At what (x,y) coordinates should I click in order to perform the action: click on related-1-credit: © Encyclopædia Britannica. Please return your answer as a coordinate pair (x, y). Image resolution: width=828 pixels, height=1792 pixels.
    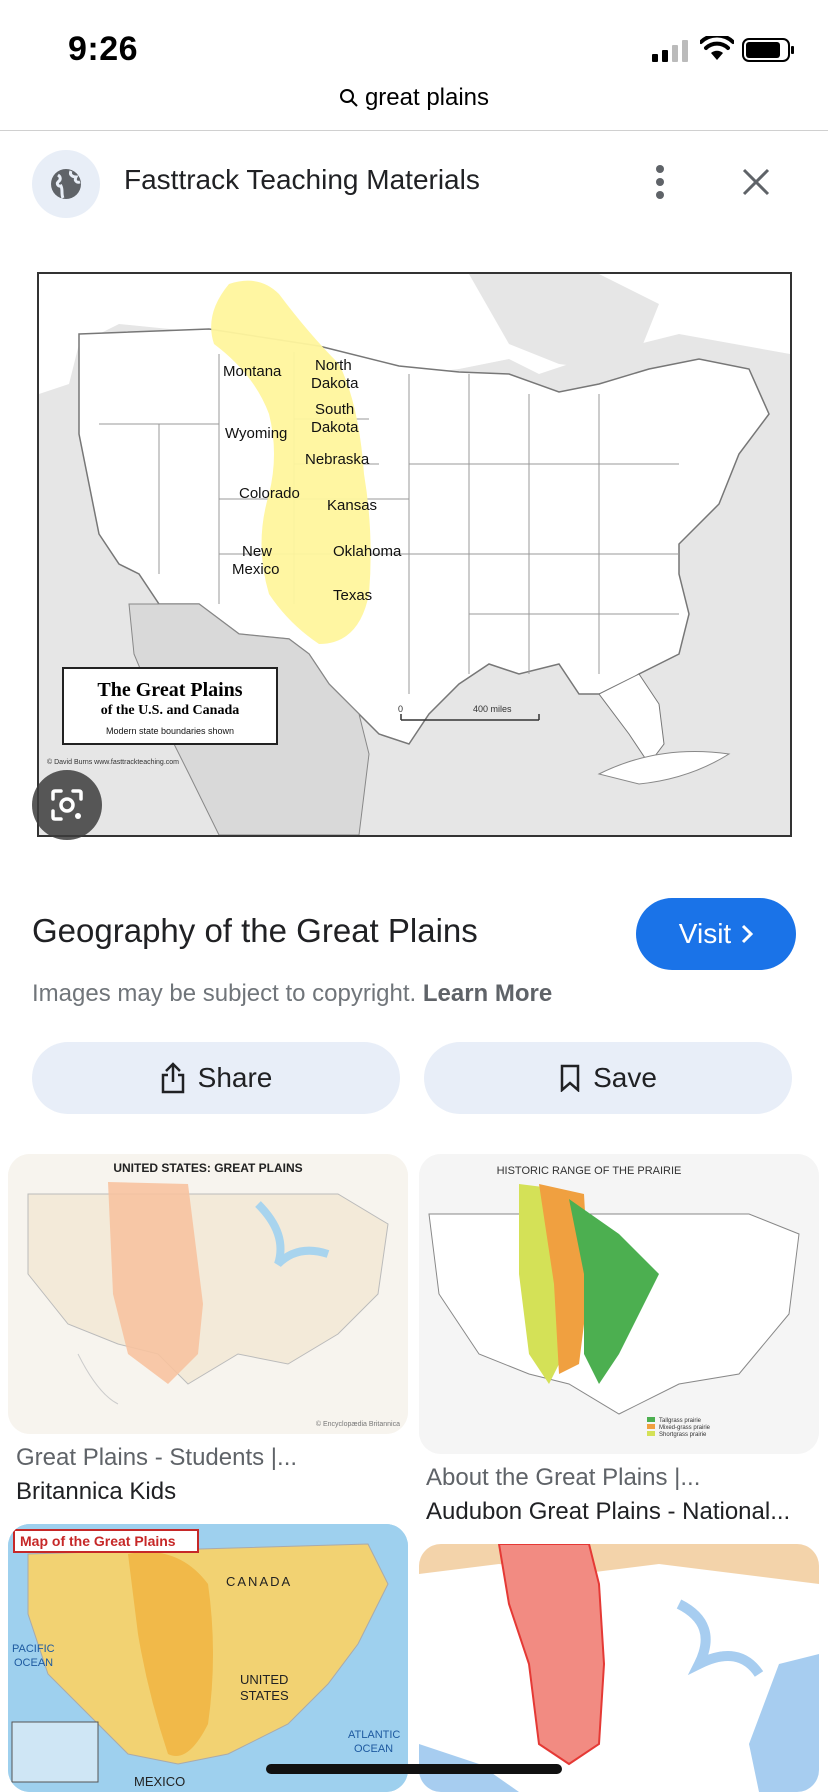
    Looking at the image, I should click on (358, 1424).